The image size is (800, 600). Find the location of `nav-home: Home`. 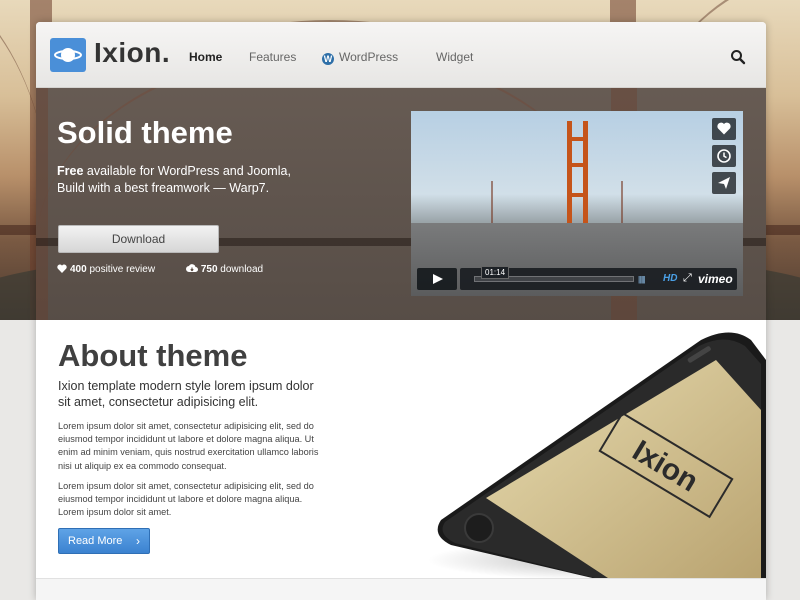

nav-home: Home is located at coordinates (205, 57).